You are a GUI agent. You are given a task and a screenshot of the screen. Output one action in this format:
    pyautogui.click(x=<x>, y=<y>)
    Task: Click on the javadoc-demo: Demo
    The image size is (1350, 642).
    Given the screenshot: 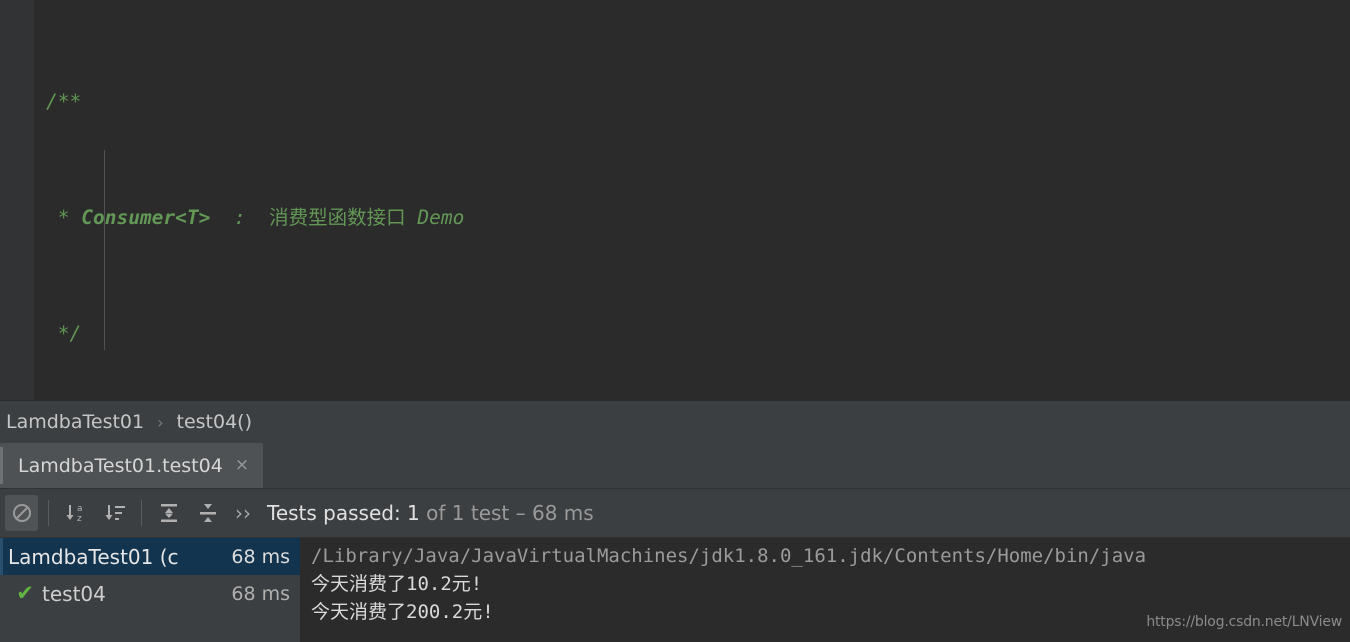 What is the action you would take?
    pyautogui.click(x=441, y=217)
    